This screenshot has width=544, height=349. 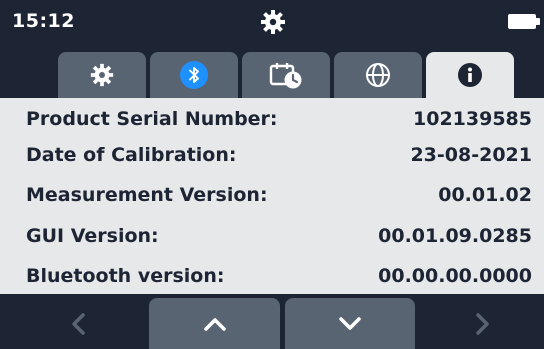 I want to click on row-value: 00.01.09.0285, so click(x=455, y=236).